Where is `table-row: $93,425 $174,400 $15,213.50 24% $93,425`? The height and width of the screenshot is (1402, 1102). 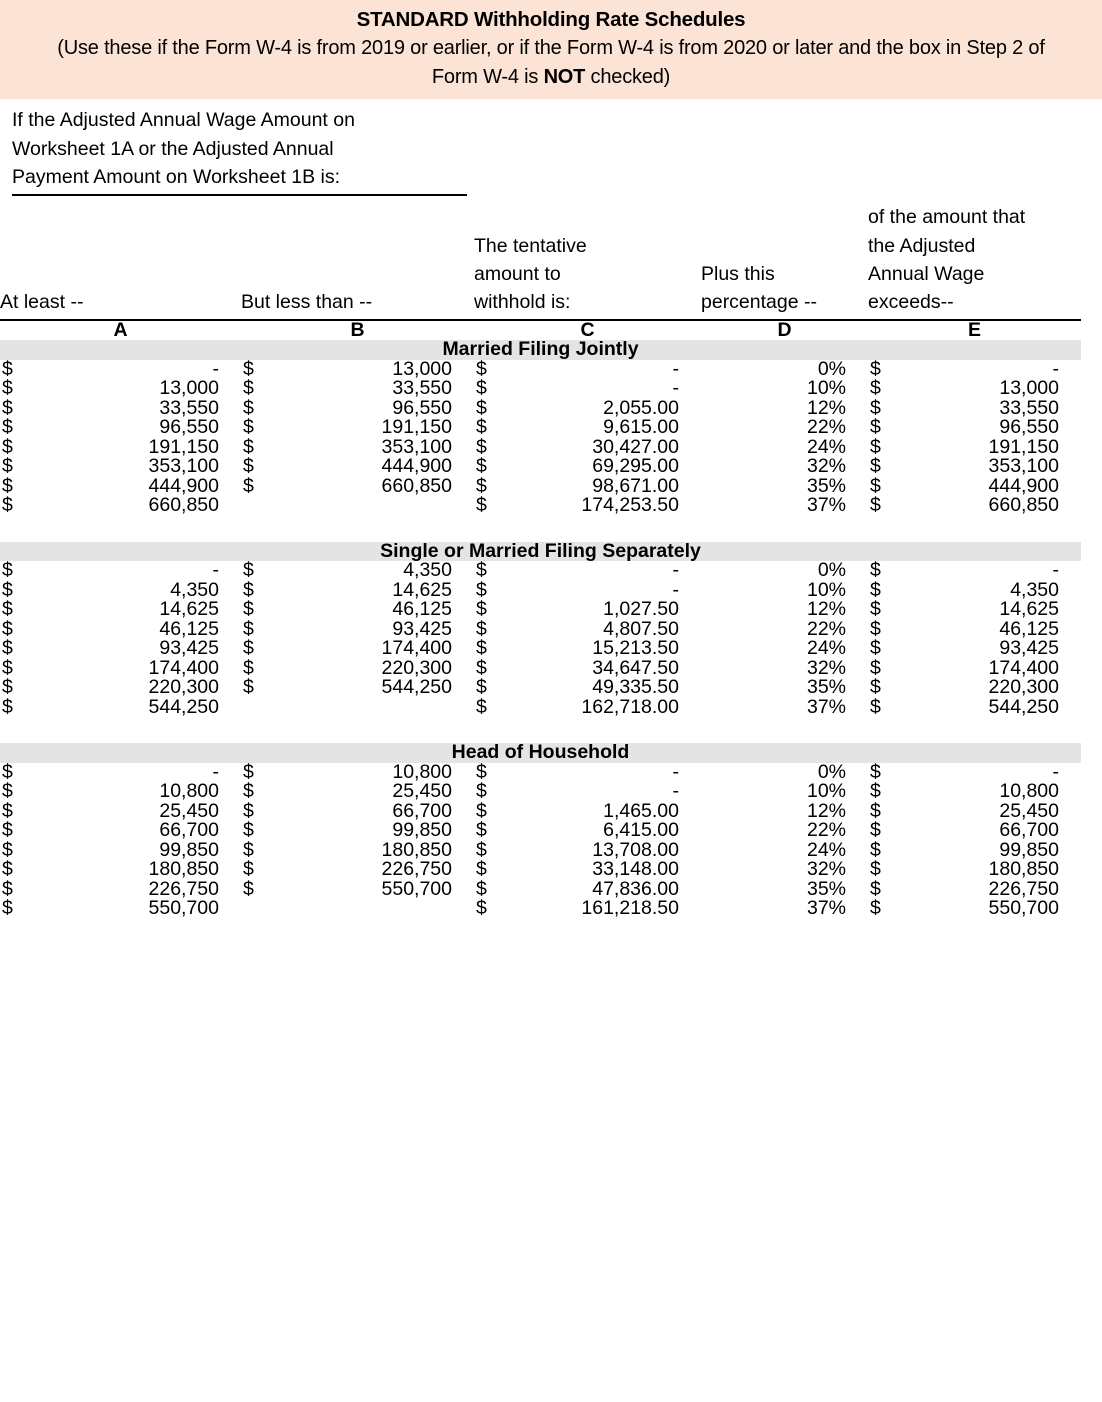
table-row: $93,425 $174,400 $15,213.50 24% $93,425 is located at coordinates (540, 649).